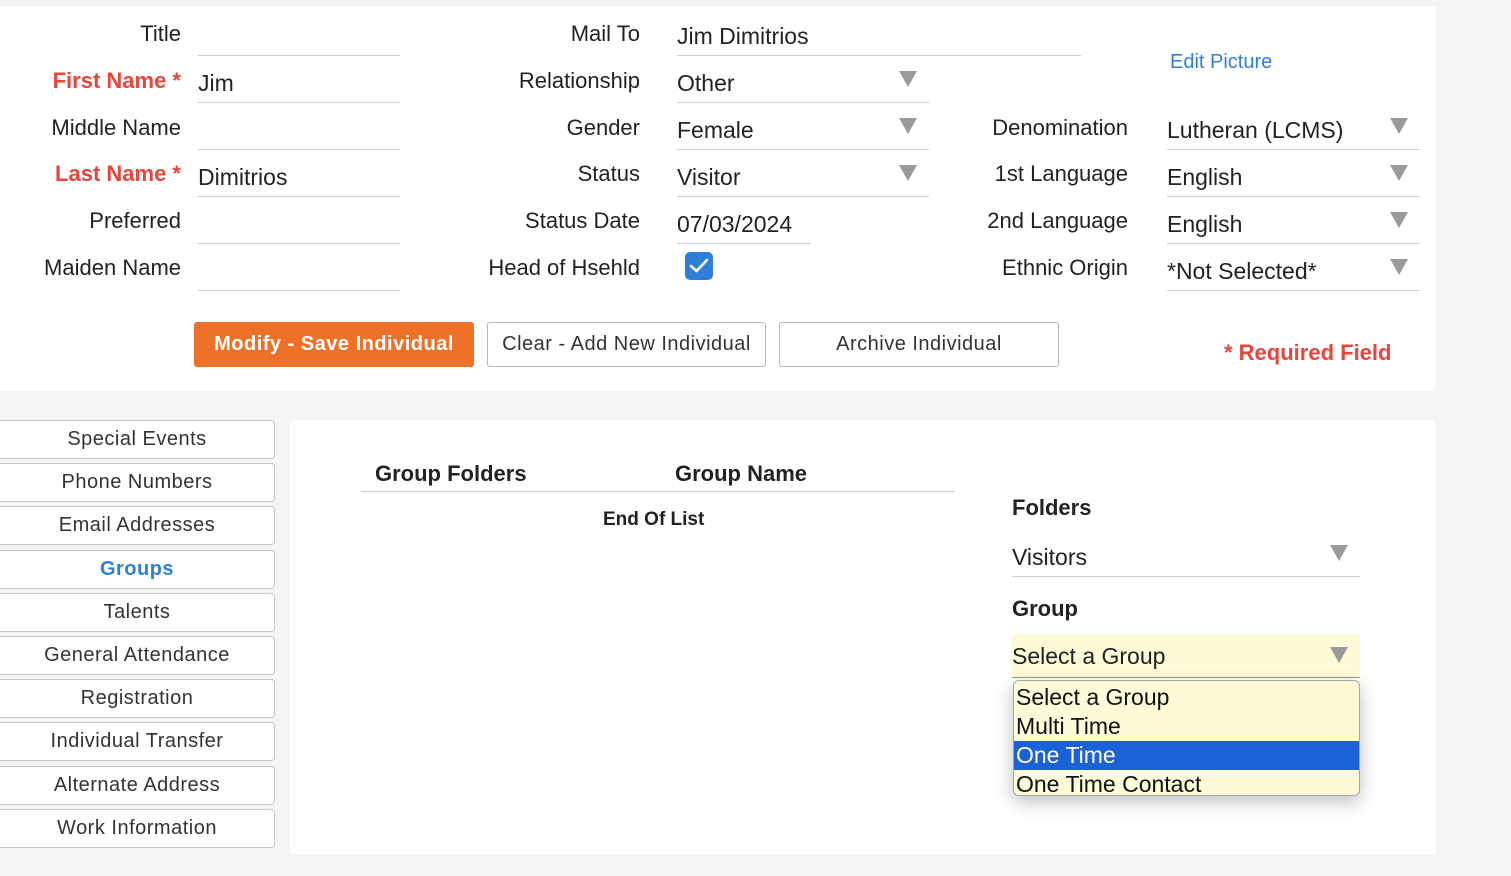 This screenshot has height=876, width=1511. Describe the element at coordinates (160, 33) in the screenshot. I see `title-label: Title` at that location.